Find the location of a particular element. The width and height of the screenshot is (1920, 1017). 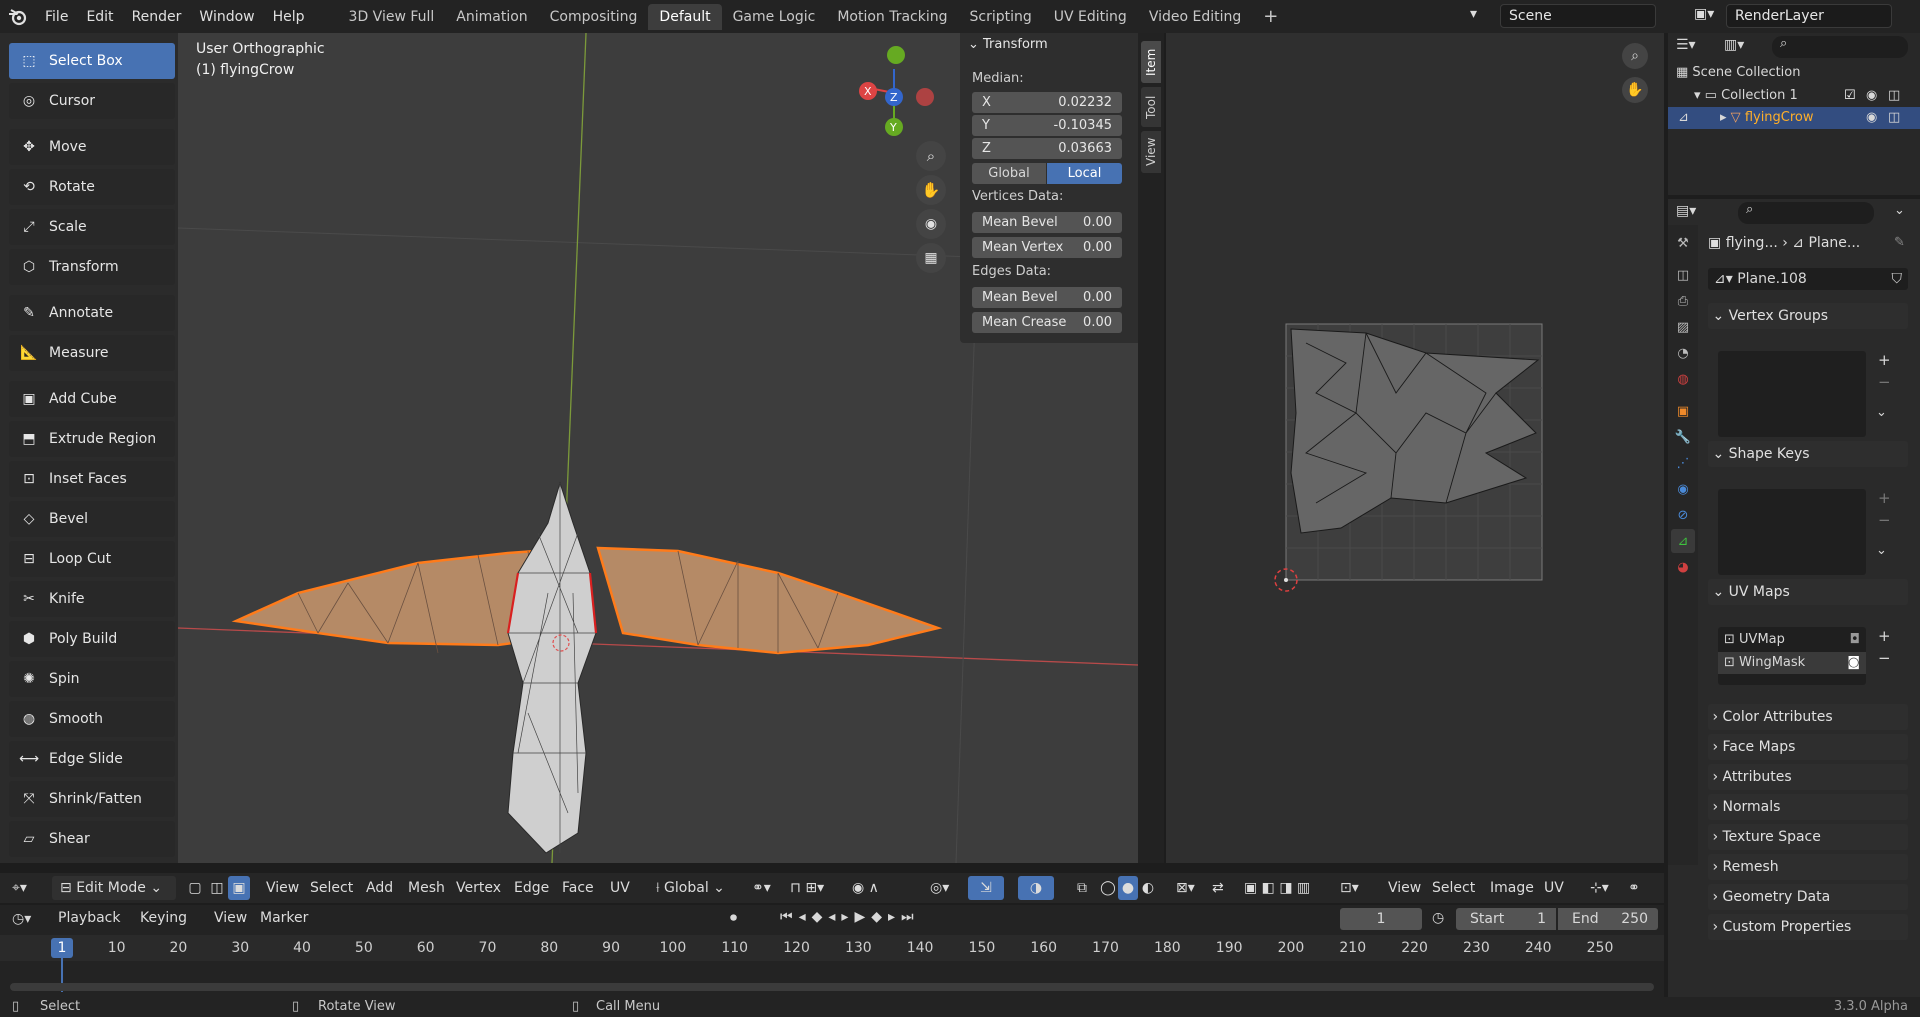

start-frame-field: Start 1 is located at coordinates (1506, 919).